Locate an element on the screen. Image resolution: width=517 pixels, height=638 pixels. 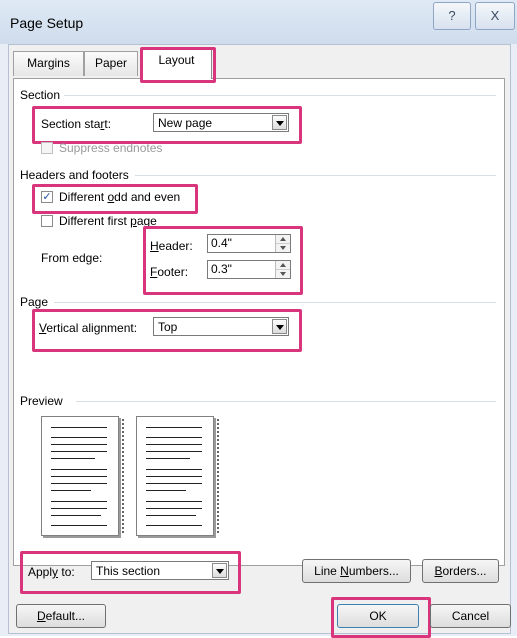
suppress-endnotes-label: Suppress endnotes is located at coordinates (111, 148).